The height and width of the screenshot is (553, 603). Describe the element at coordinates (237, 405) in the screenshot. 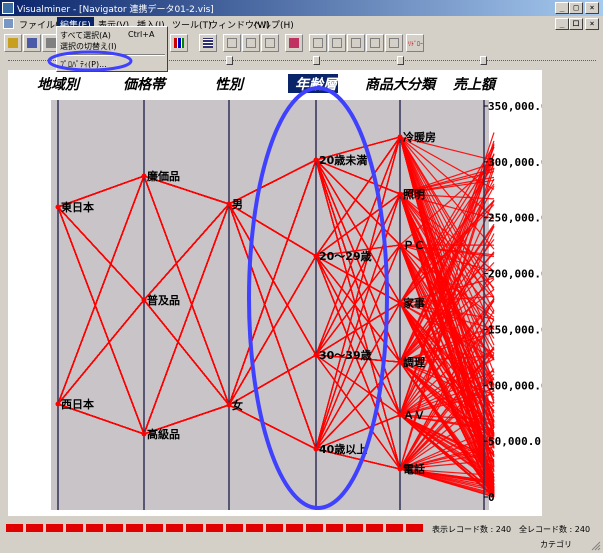

I see `category-label: 女` at that location.